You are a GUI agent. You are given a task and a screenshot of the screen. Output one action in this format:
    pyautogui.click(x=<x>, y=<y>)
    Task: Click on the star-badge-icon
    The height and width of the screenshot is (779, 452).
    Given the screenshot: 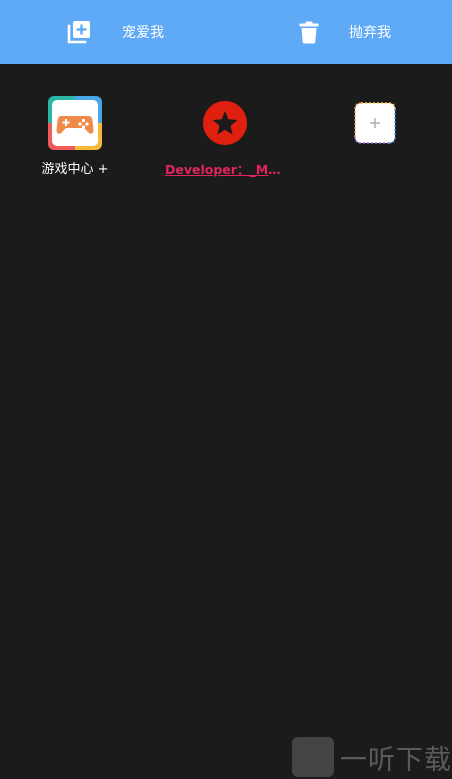 What is the action you would take?
    pyautogui.click(x=225, y=123)
    